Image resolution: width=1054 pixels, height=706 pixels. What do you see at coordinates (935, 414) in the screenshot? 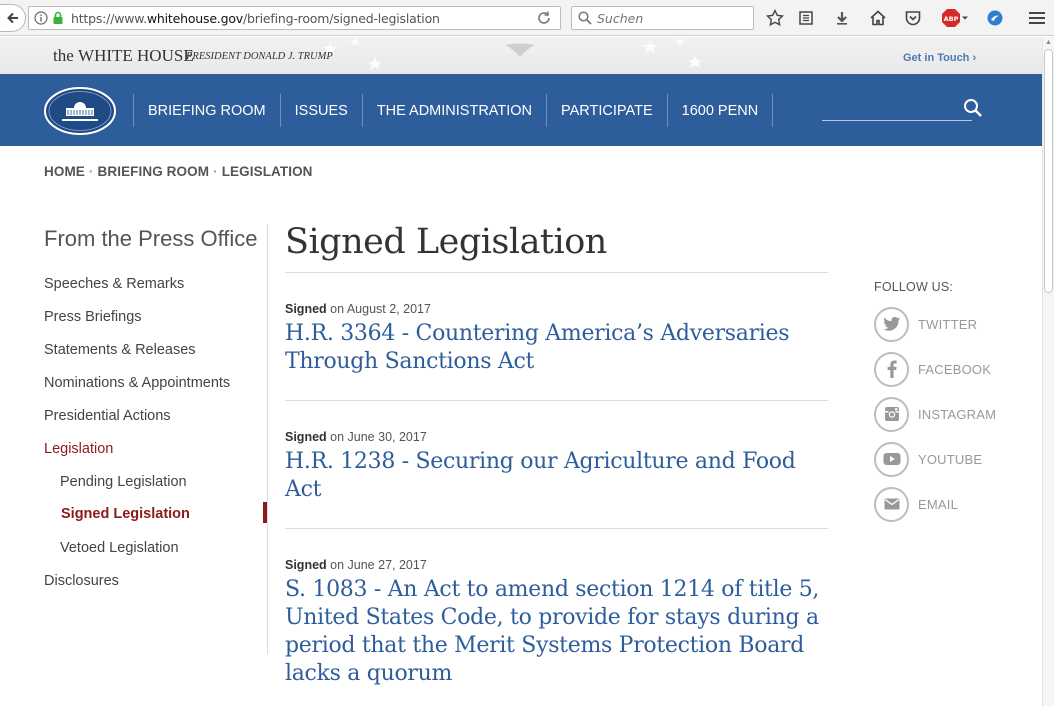
I see `social-link-instagram: INSTAGRAM` at bounding box center [935, 414].